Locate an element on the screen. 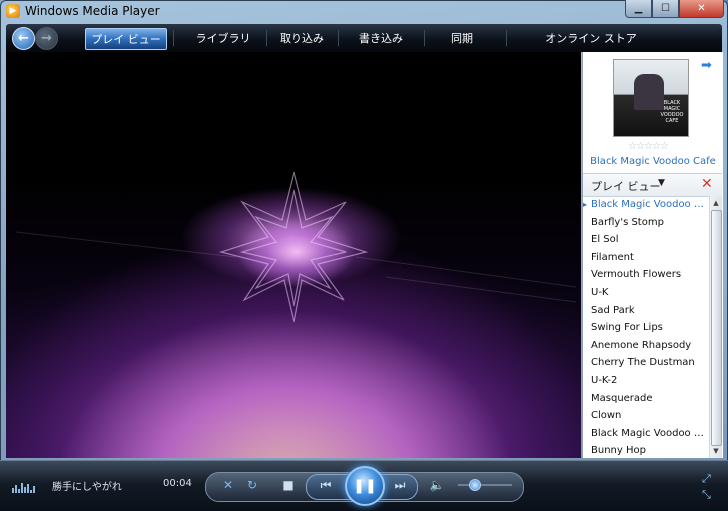 This screenshot has width=728, height=511. album-art: BLACK MAGIC VOODOO CAFE is located at coordinates (651, 98).